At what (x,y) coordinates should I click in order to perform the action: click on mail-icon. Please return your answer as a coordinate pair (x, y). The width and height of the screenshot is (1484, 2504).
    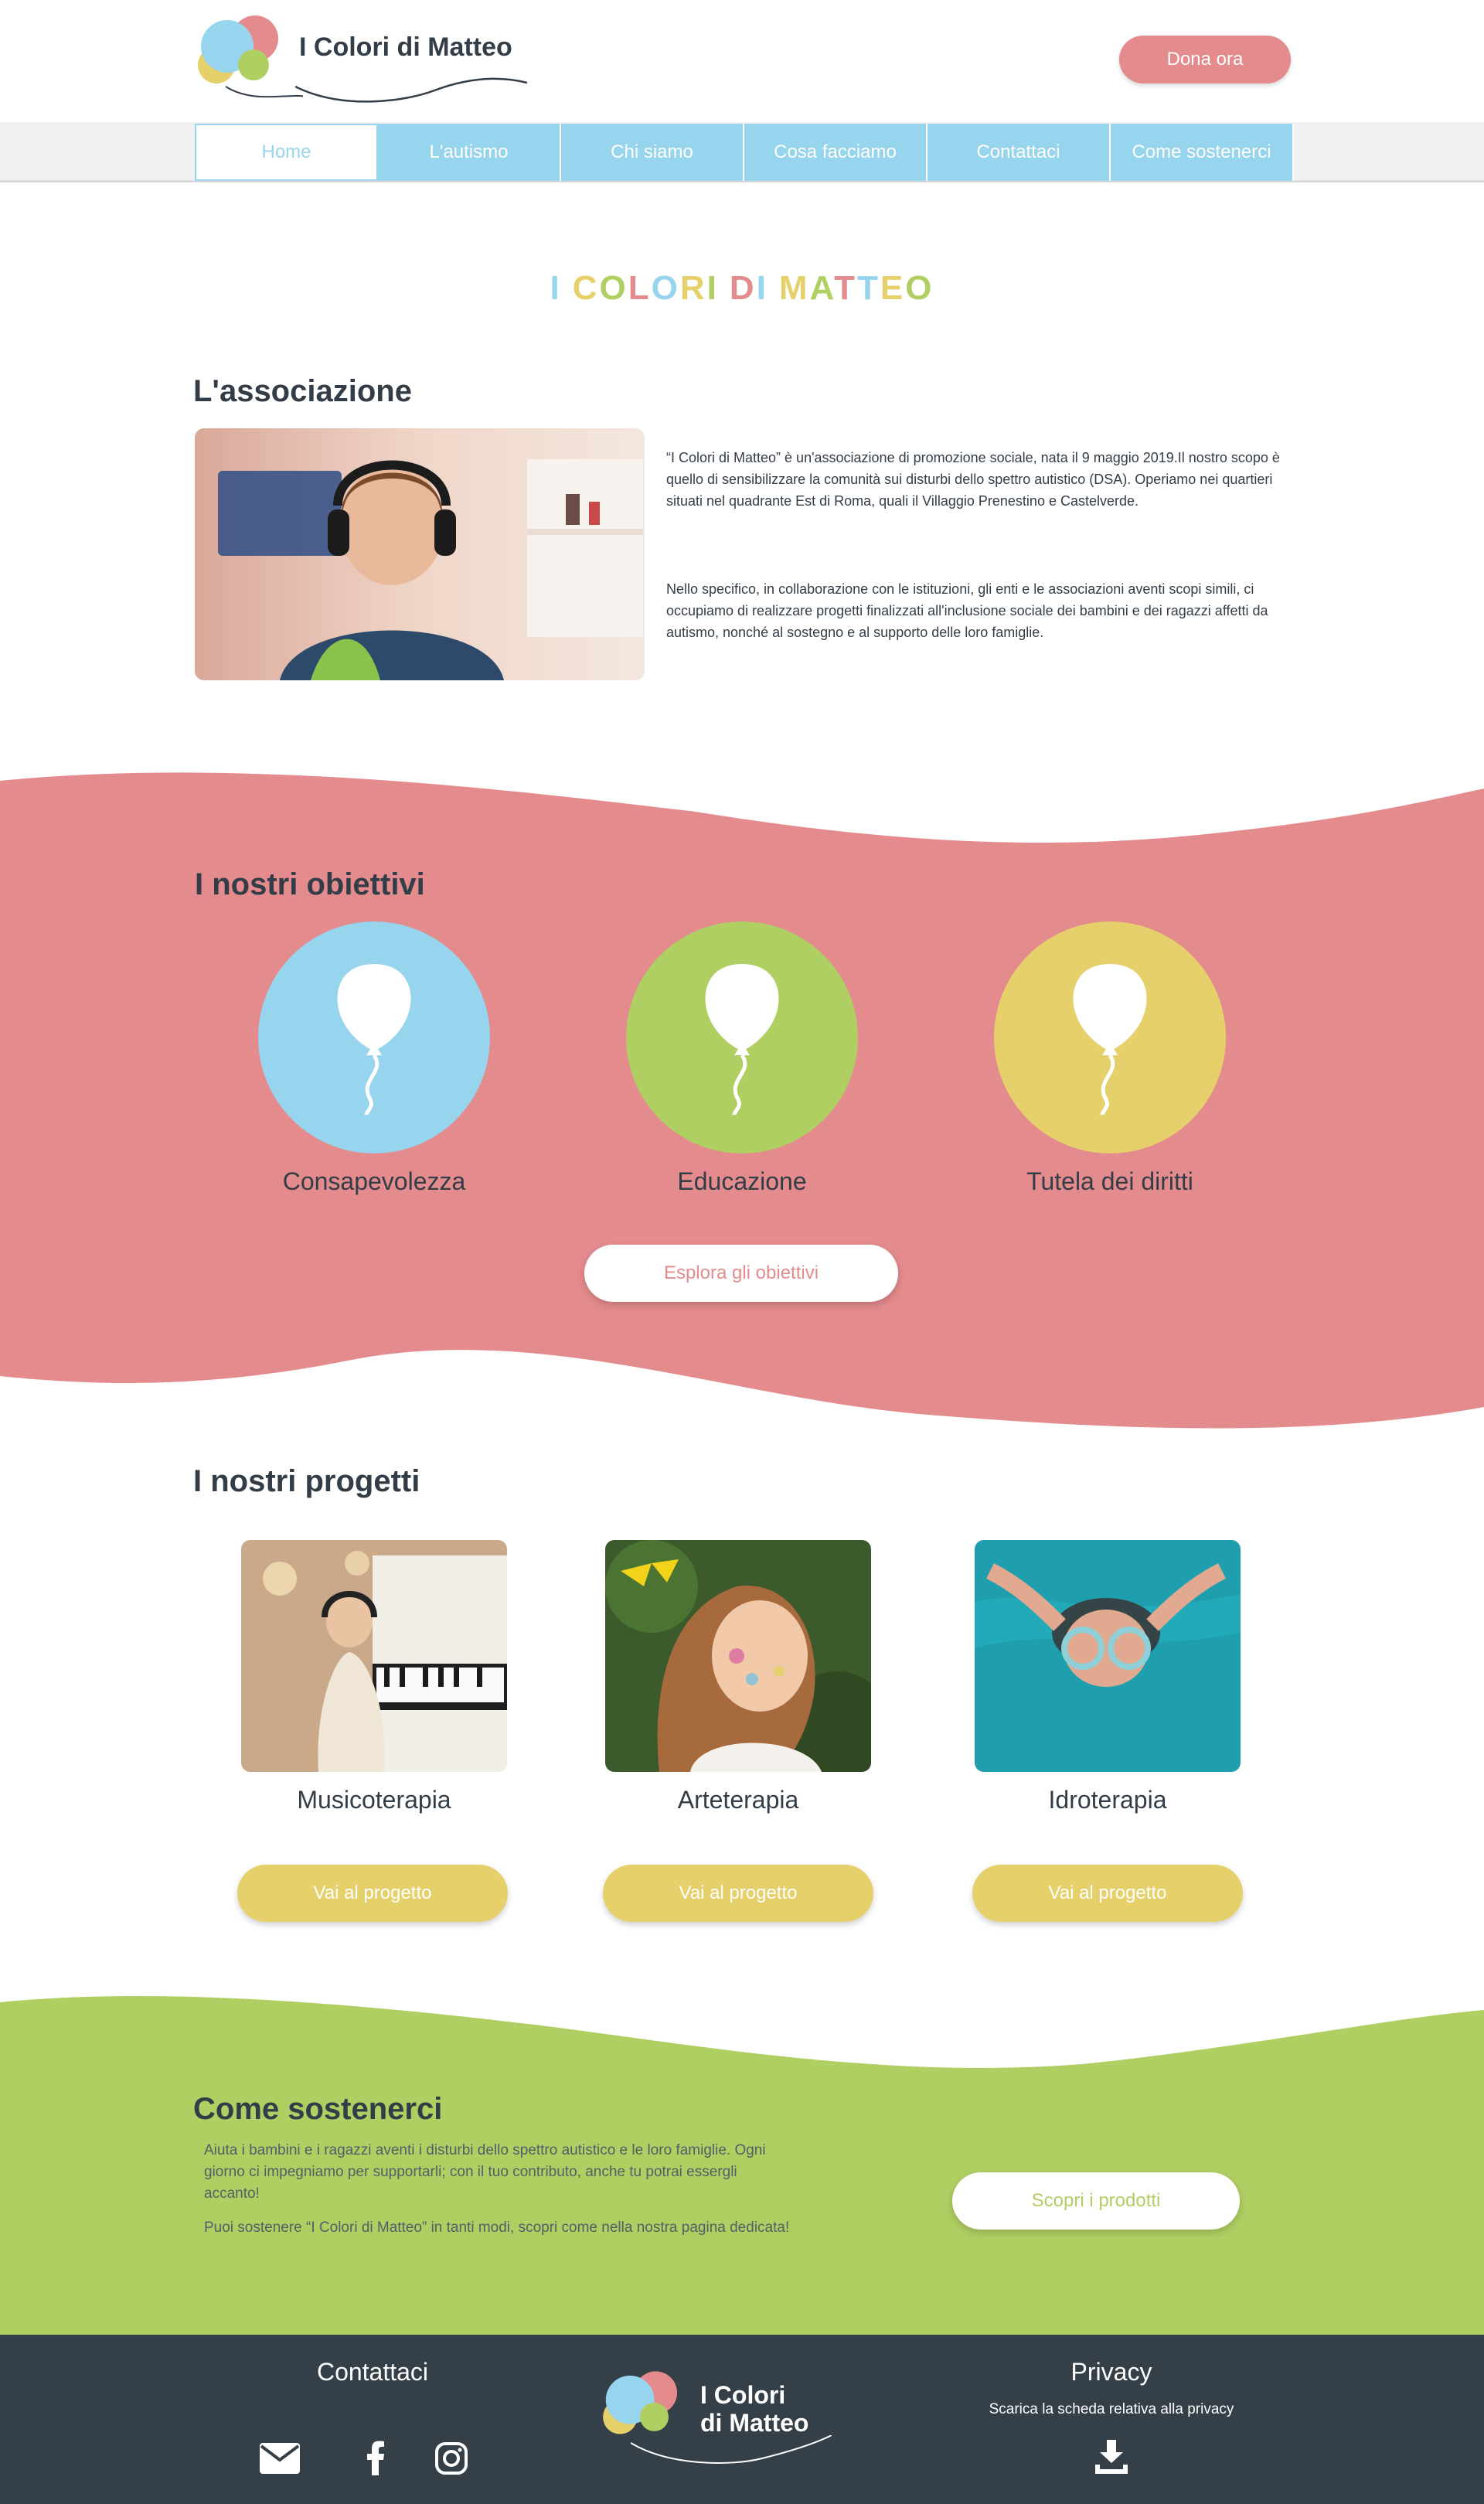
    Looking at the image, I should click on (280, 2458).